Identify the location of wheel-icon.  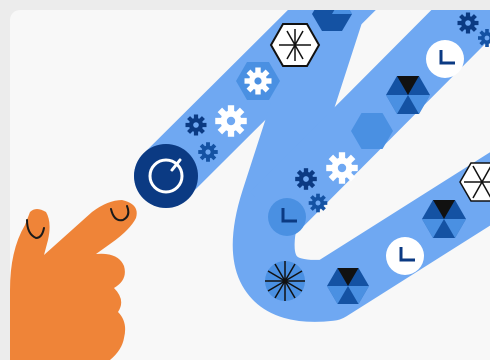
(285, 281).